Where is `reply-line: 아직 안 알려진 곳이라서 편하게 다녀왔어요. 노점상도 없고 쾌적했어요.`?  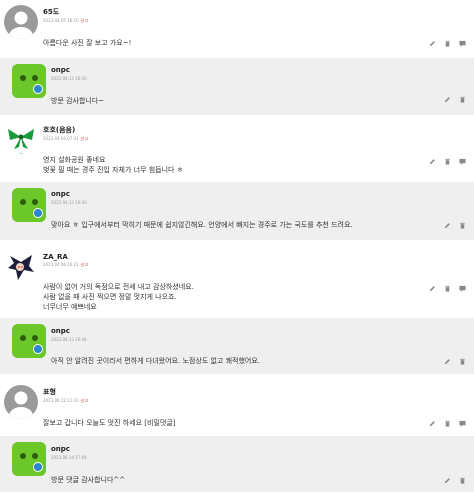
reply-line: 아직 안 알려진 곳이라서 편하게 다녀왔어요. 노점상도 없고 쾌적했어요. is located at coordinates (156, 361).